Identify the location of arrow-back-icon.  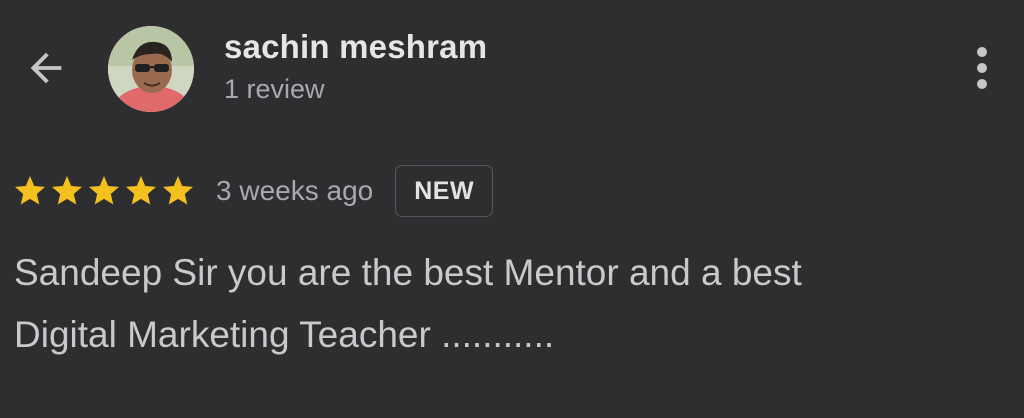
(46, 70).